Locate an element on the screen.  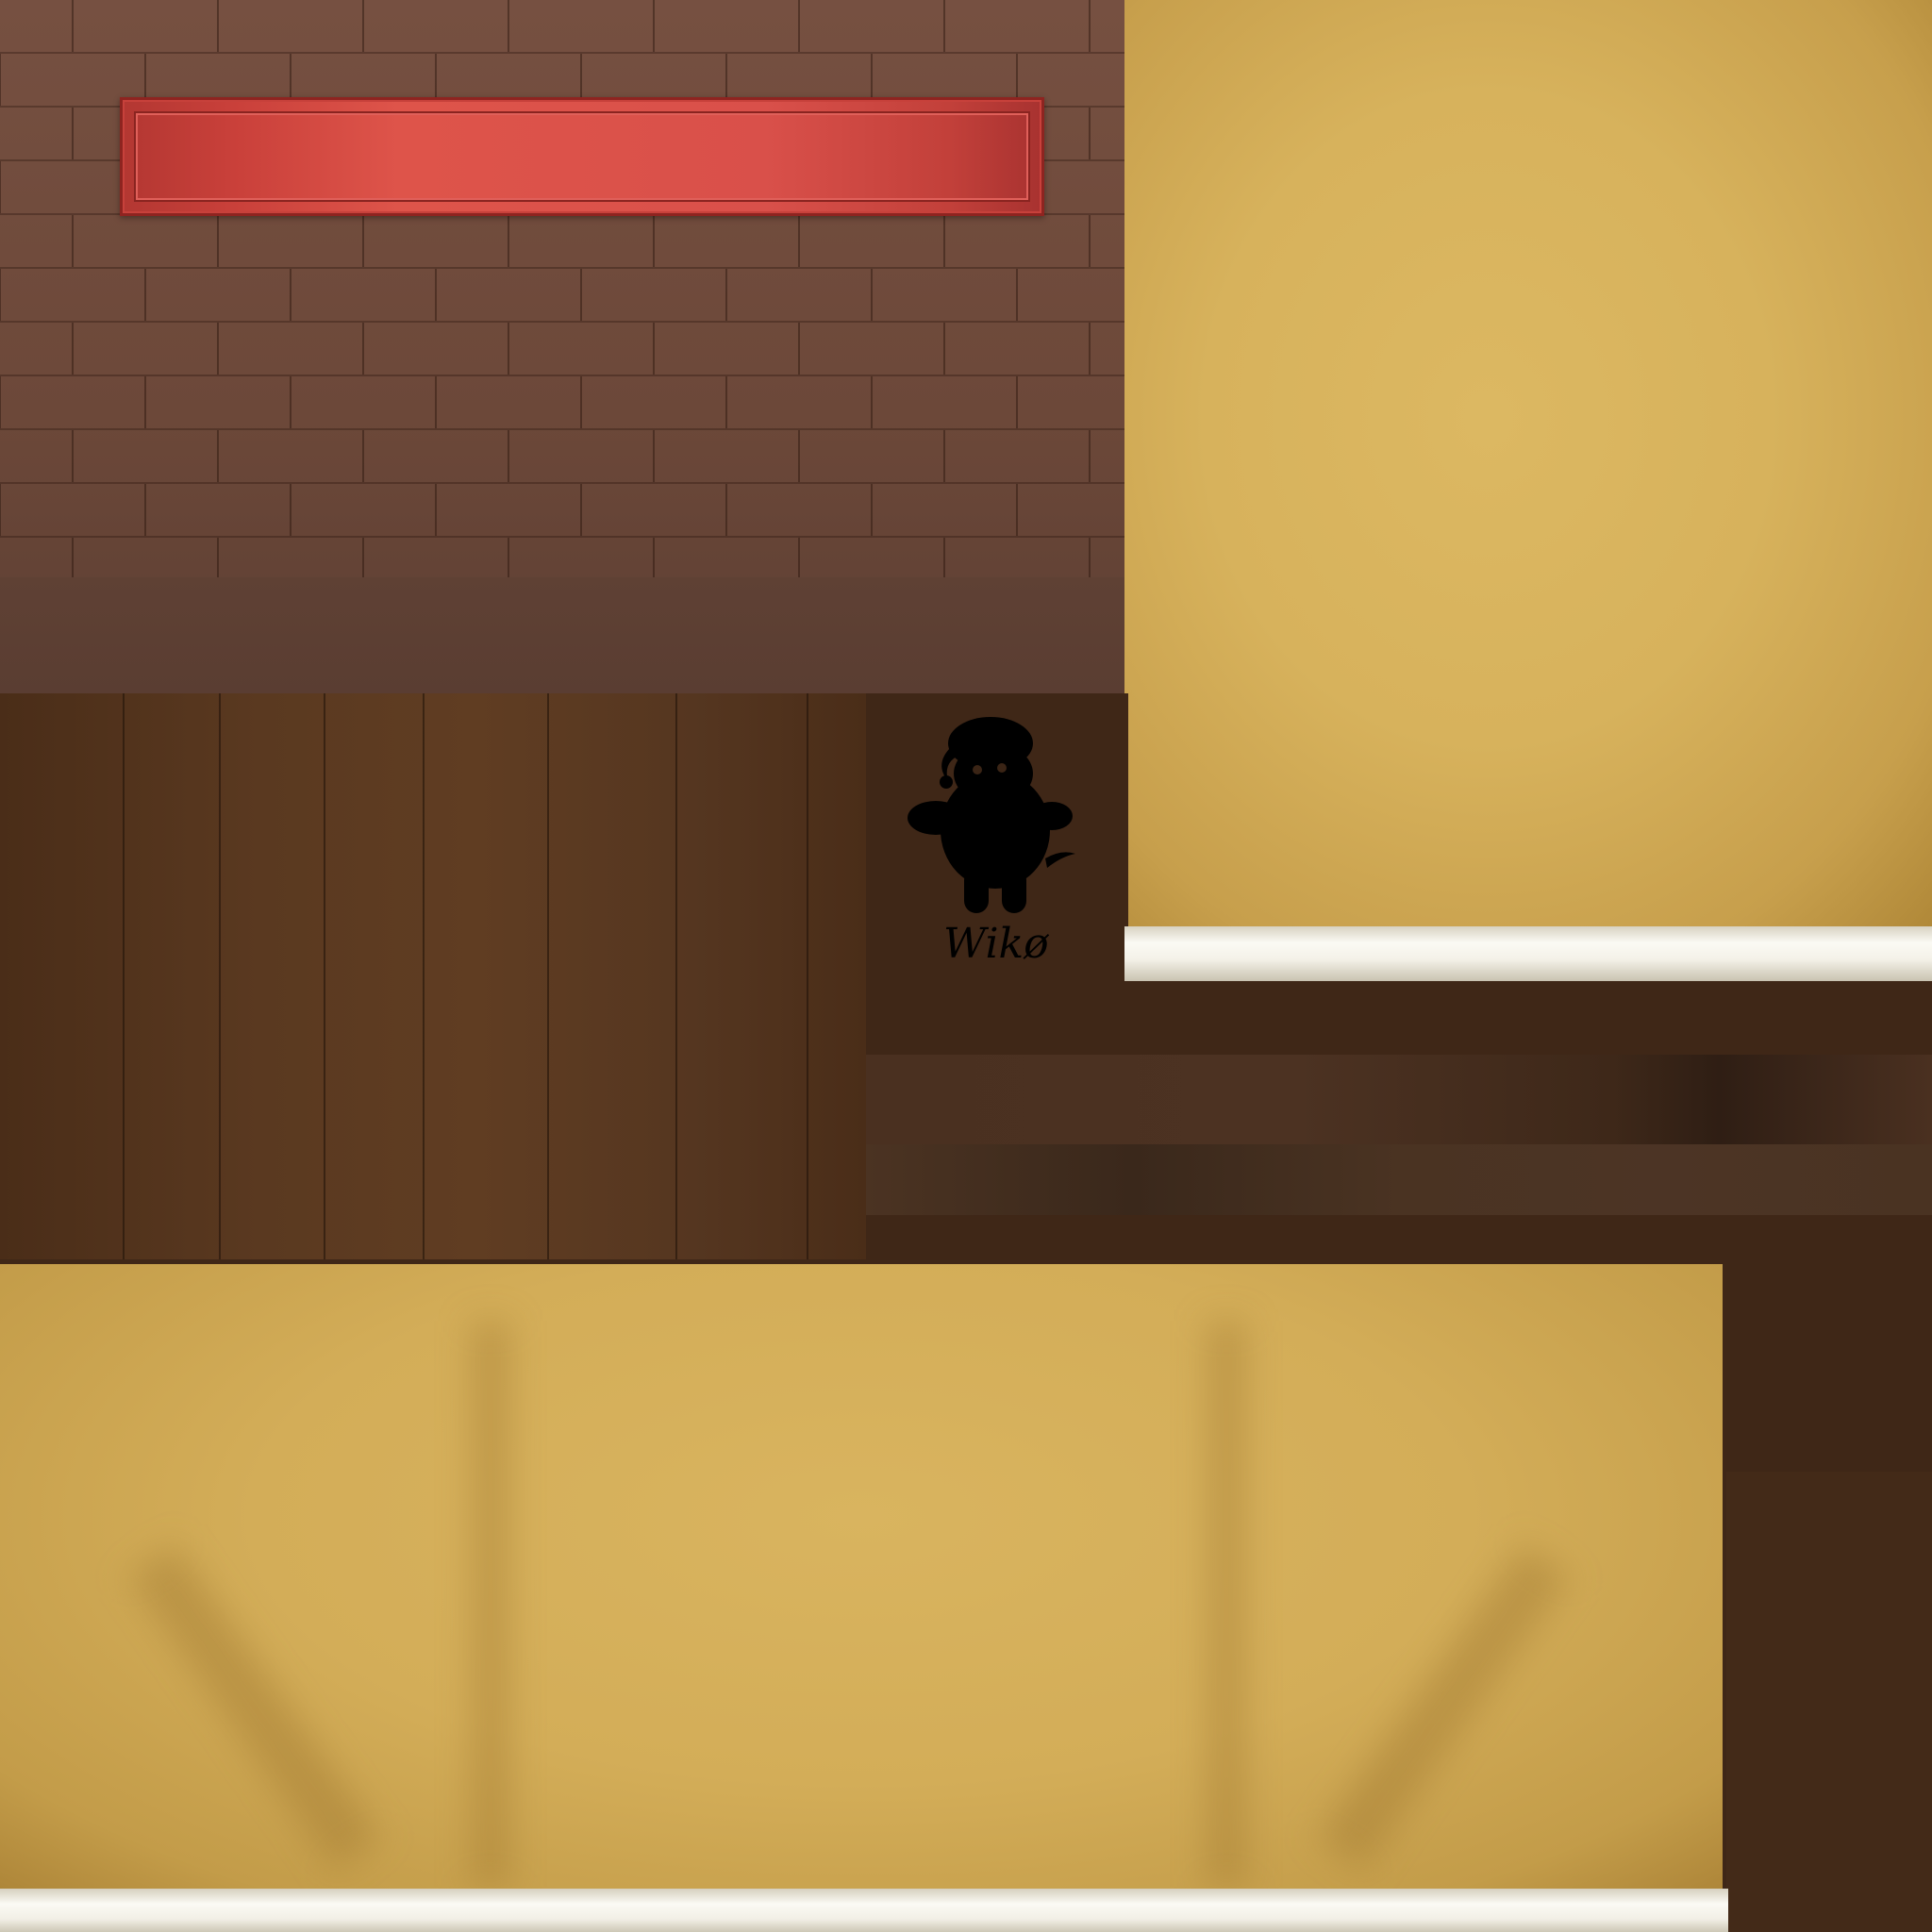
wiko-watermark-text: Wikø is located at coordinates (996, 944).